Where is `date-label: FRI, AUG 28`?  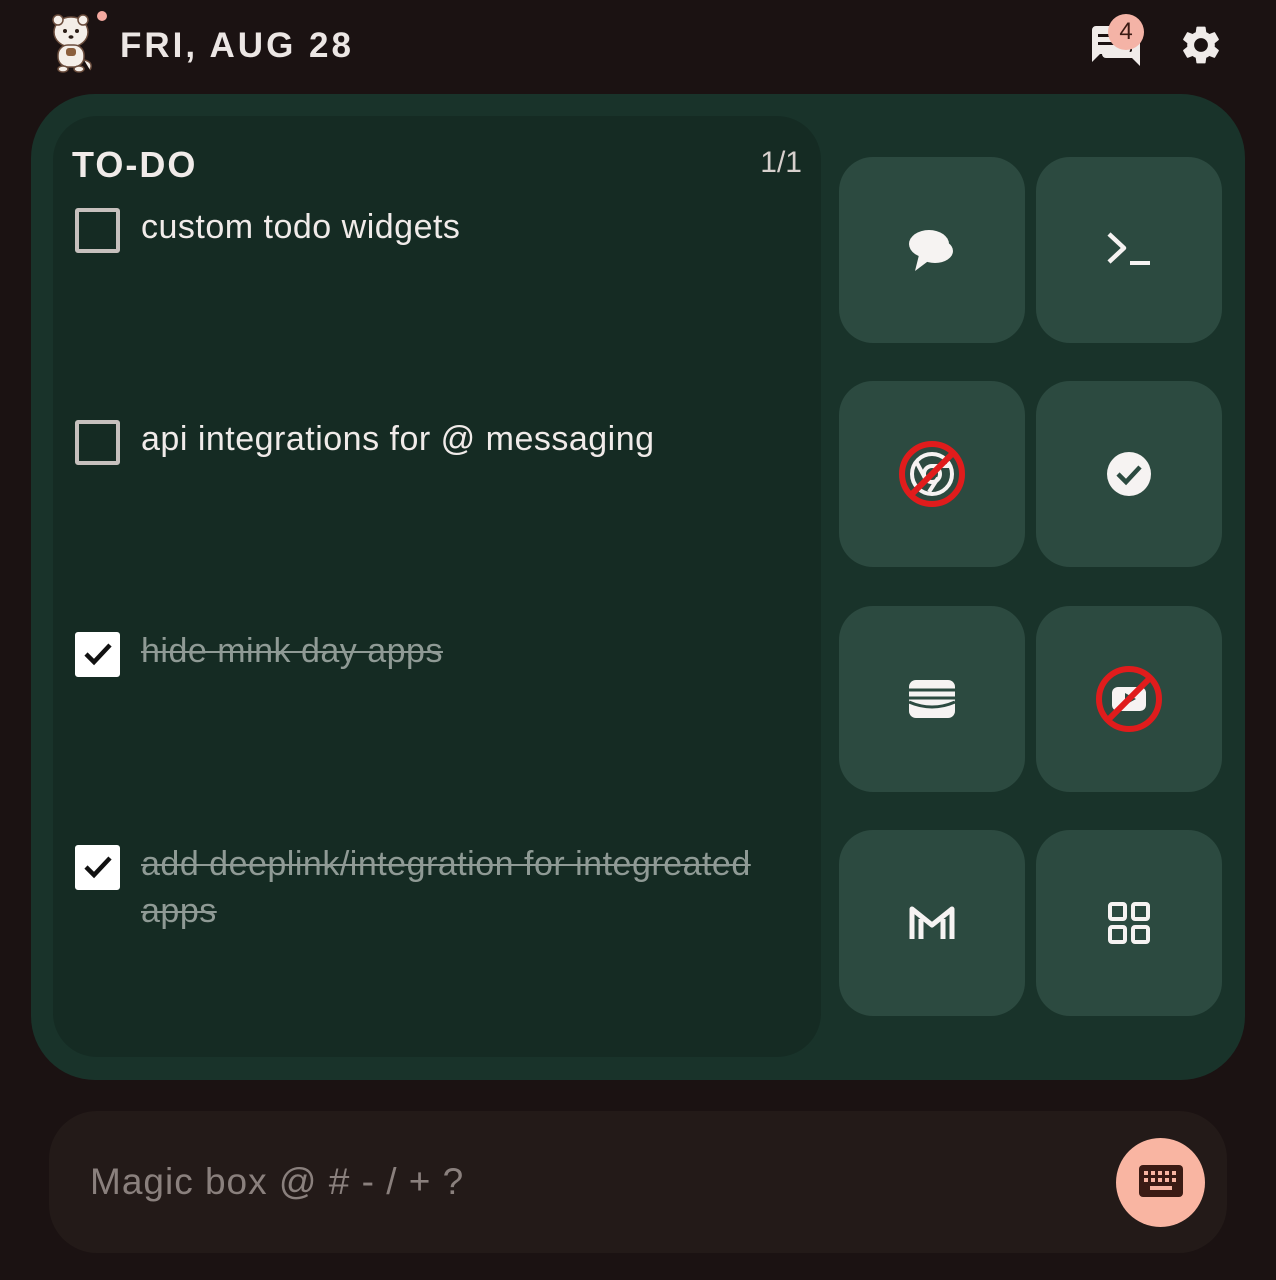 date-label: FRI, AUG 28 is located at coordinates (237, 45).